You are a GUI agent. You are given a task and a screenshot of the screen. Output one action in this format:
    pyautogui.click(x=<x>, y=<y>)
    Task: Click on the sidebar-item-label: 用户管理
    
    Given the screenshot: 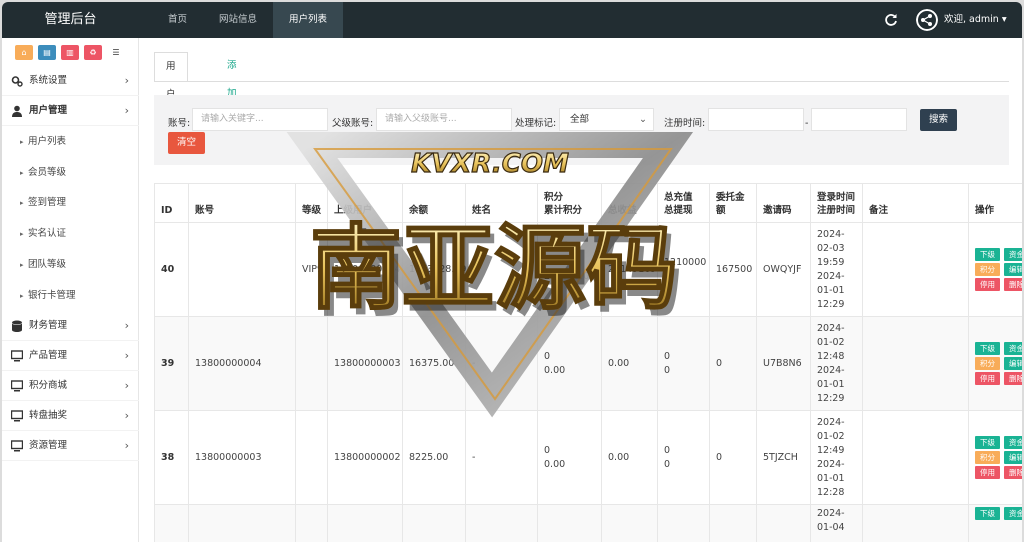 What is the action you would take?
    pyautogui.click(x=48, y=111)
    